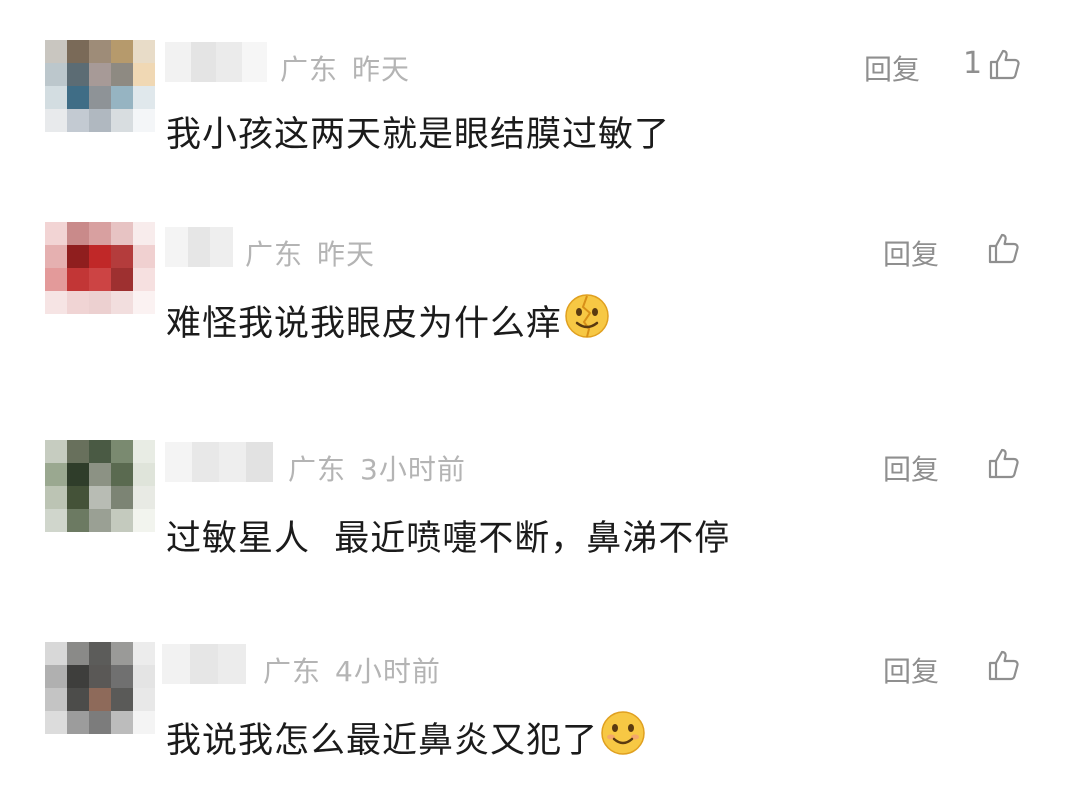 Image resolution: width=1080 pixels, height=801 pixels. What do you see at coordinates (448, 539) in the screenshot?
I see `comment-body: 过敏星人 最近喷嚏不断，鼻涕不停` at bounding box center [448, 539].